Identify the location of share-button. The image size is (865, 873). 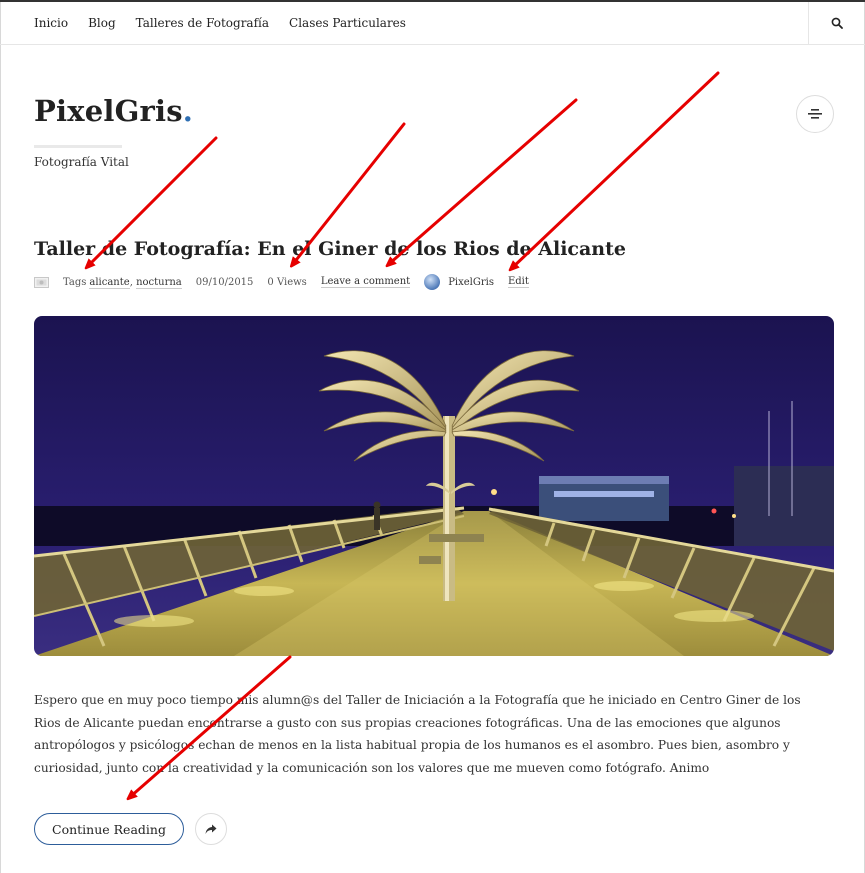
(211, 829).